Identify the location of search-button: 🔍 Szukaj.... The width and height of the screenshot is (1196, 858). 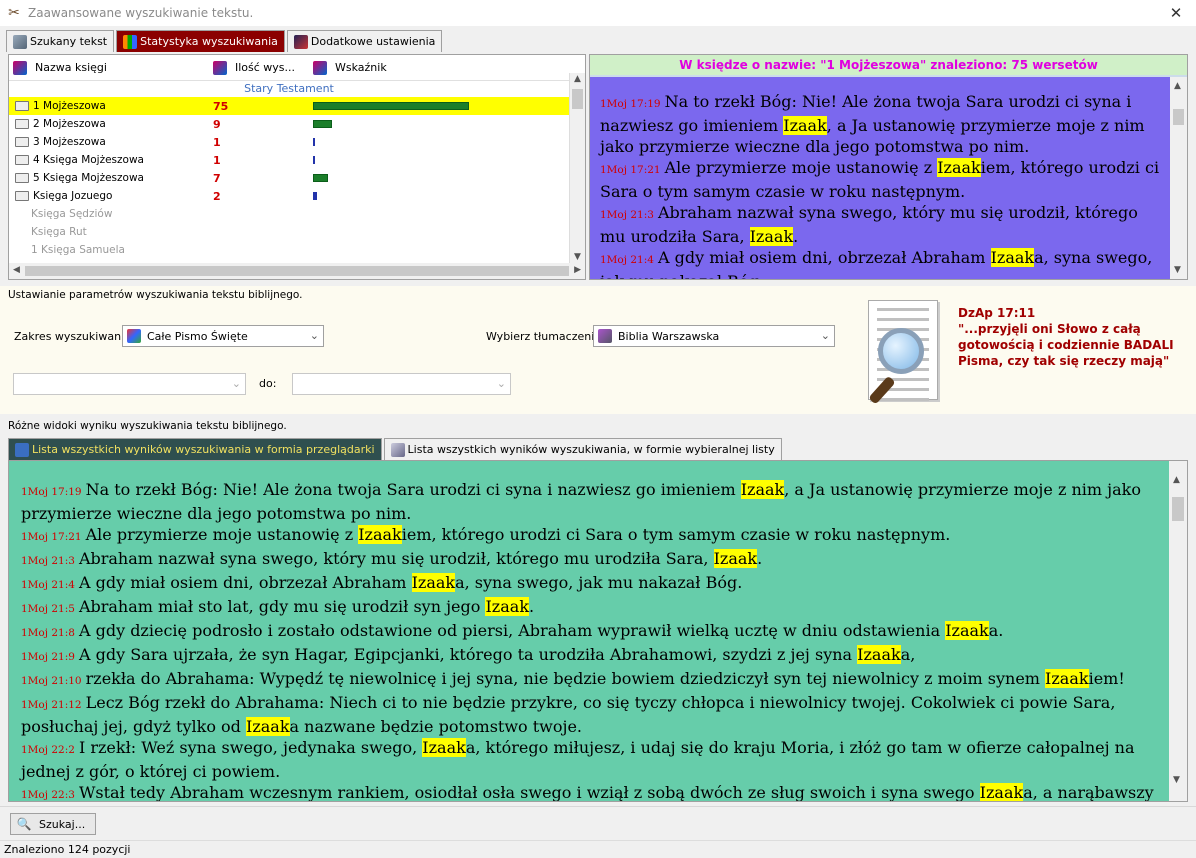
(53, 824).